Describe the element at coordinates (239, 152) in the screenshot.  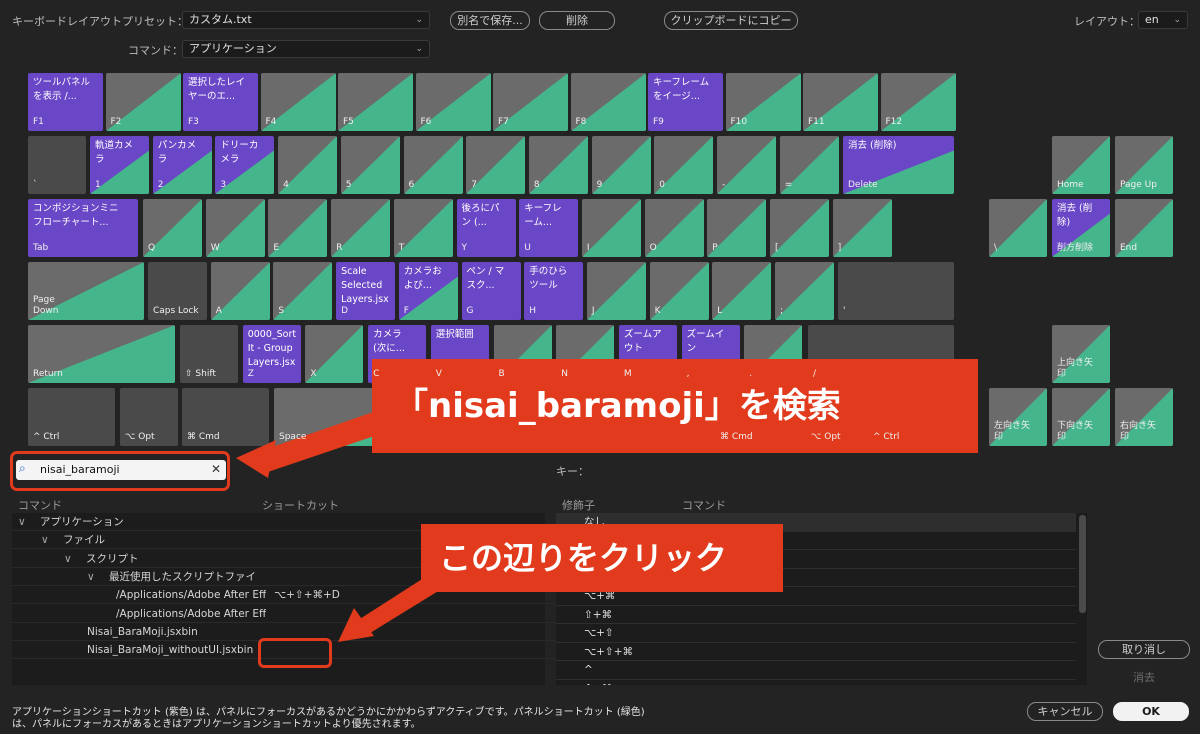
I see `key-command: ドリーカ メラ` at that location.